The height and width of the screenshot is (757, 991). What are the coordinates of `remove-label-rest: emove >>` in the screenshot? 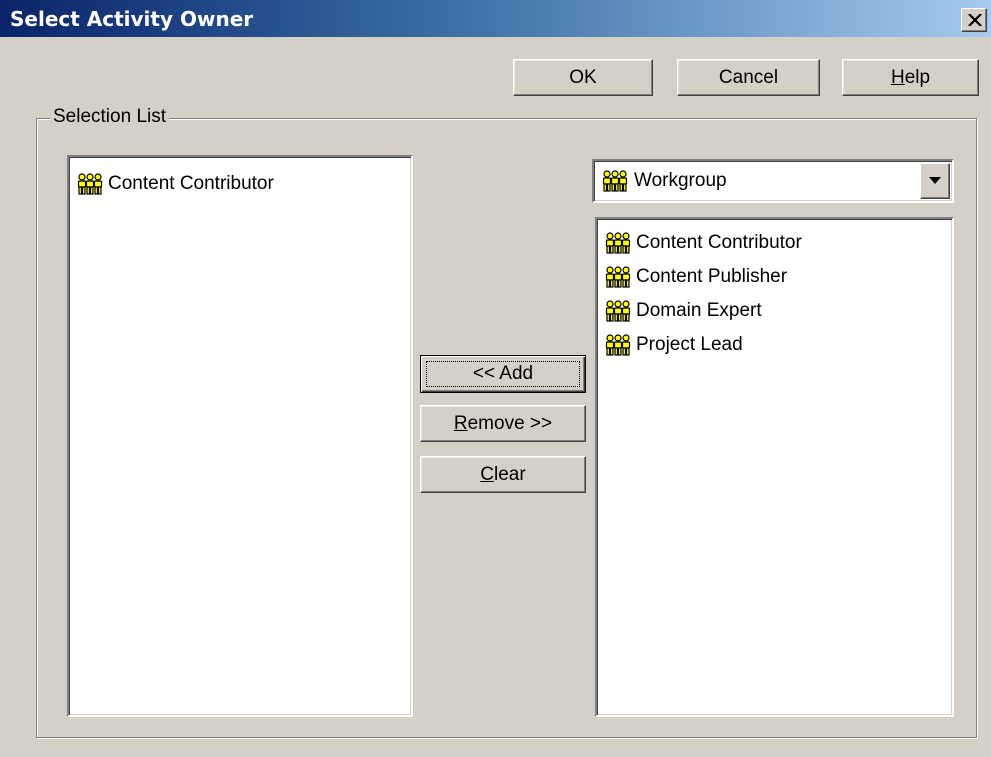 It's located at (510, 423).